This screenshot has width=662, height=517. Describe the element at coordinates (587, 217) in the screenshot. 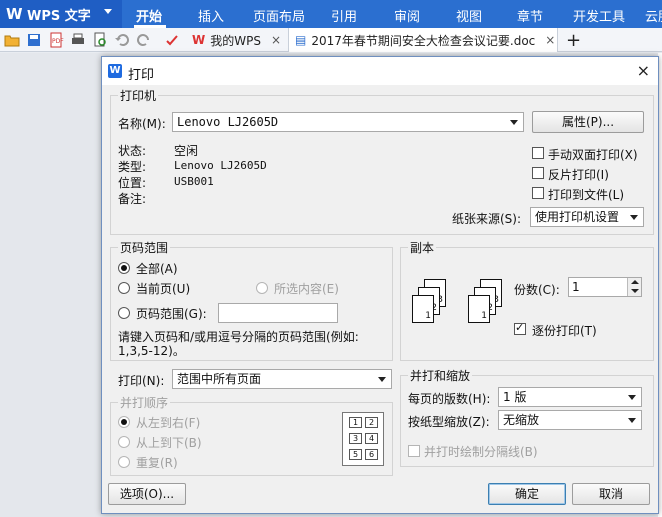

I see `paper-source-select: 使用打印机设置` at that location.